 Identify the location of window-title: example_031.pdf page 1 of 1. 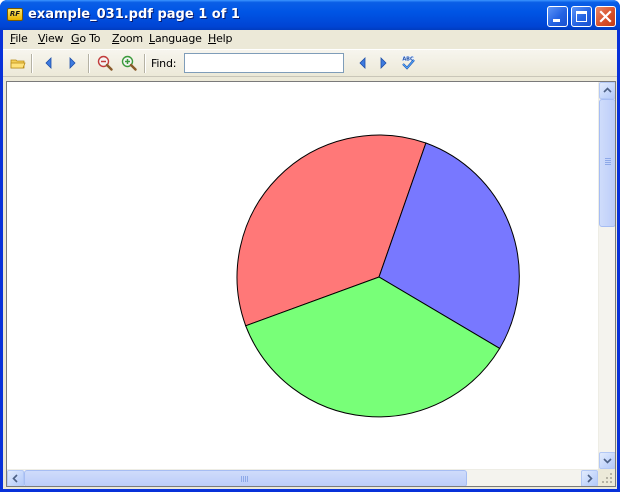
(134, 14).